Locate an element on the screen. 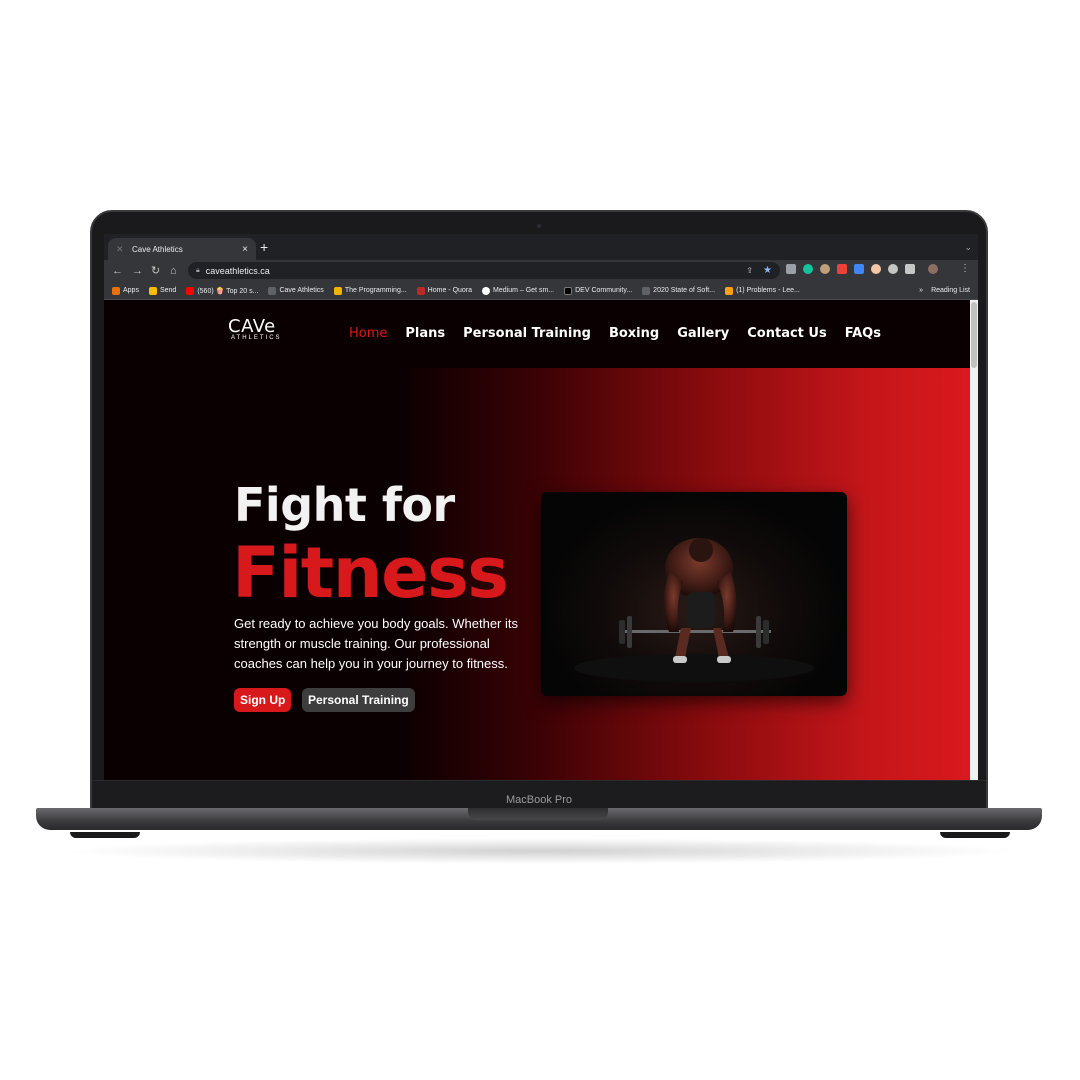 This screenshot has height=1080, width=1080. nav-contact-us: Contact Us is located at coordinates (786, 333).